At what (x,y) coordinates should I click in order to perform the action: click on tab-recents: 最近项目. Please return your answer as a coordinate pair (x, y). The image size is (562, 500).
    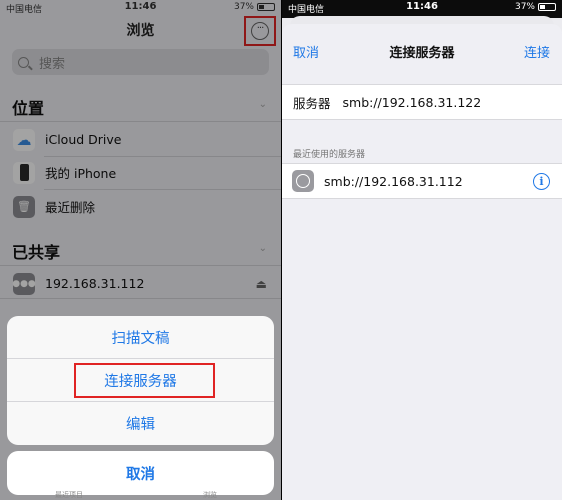
    Looking at the image, I should click on (69, 495).